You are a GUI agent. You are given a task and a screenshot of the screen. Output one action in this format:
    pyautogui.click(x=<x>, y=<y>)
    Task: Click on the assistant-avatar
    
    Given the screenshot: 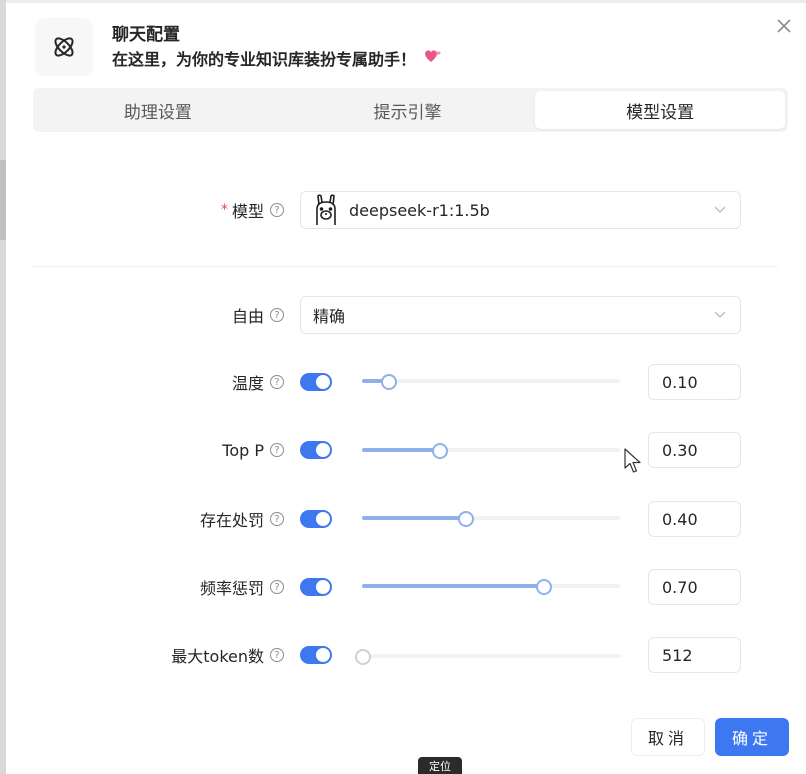 What is the action you would take?
    pyautogui.click(x=64, y=47)
    